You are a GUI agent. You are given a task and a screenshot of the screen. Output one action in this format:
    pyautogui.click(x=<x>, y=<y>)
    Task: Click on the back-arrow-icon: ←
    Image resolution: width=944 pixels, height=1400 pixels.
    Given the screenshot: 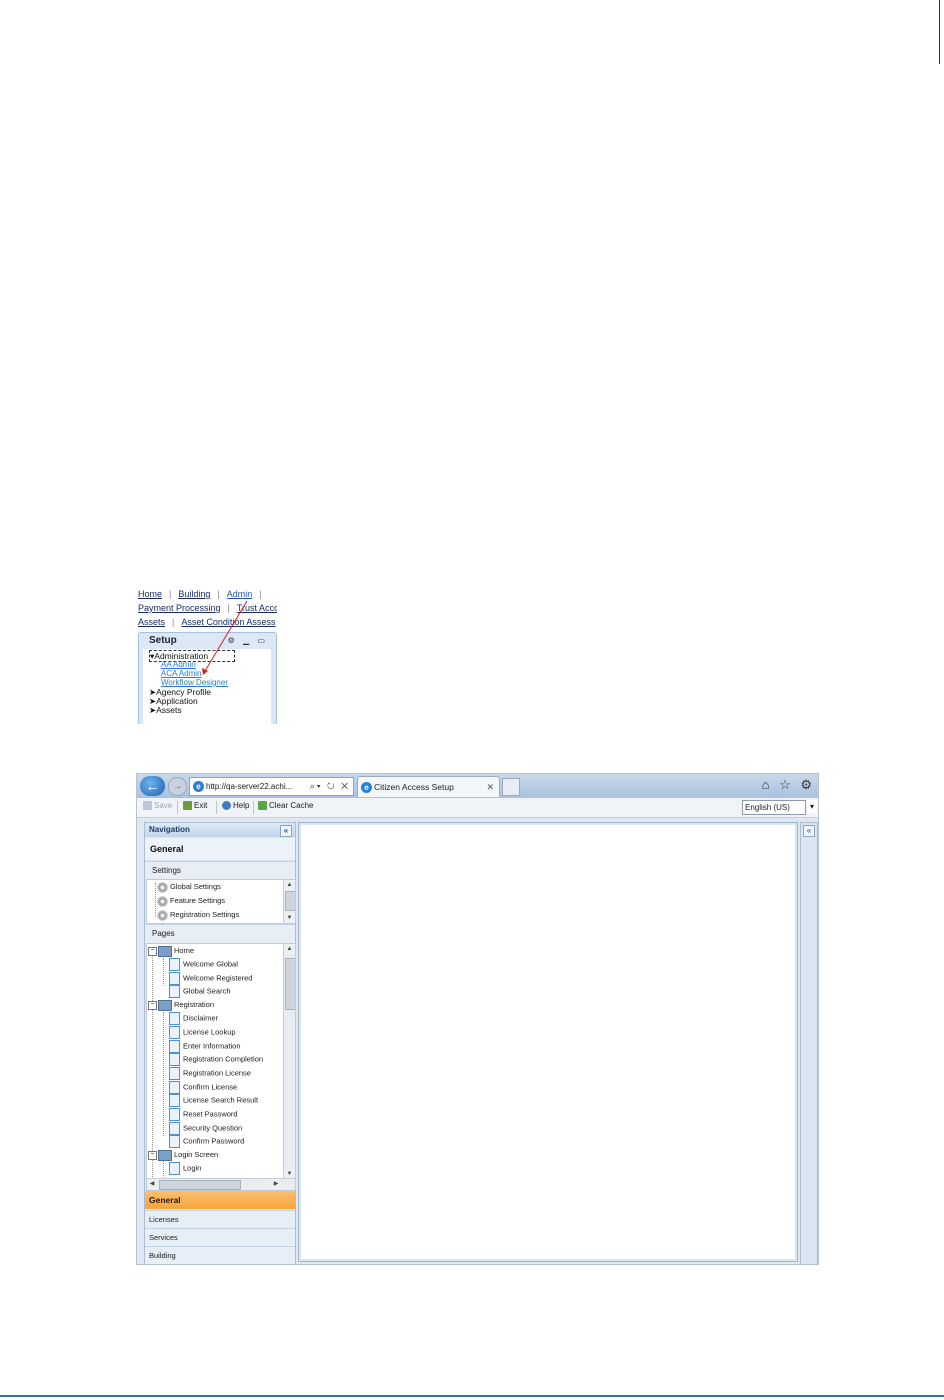 What is the action you would take?
    pyautogui.click(x=152, y=786)
    